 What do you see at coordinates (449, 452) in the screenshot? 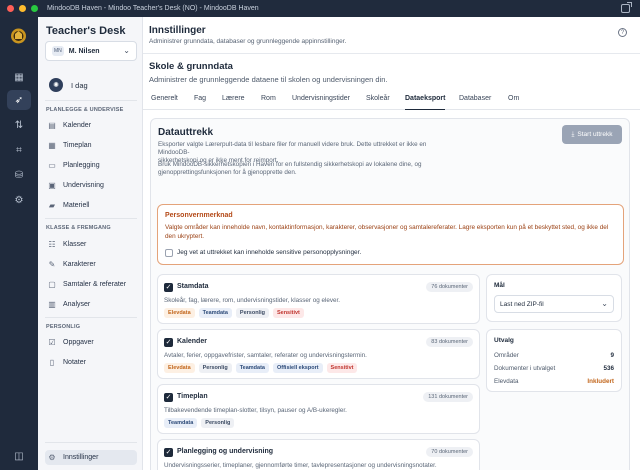
I see `document-count: 70 dokumenter` at bounding box center [449, 452].